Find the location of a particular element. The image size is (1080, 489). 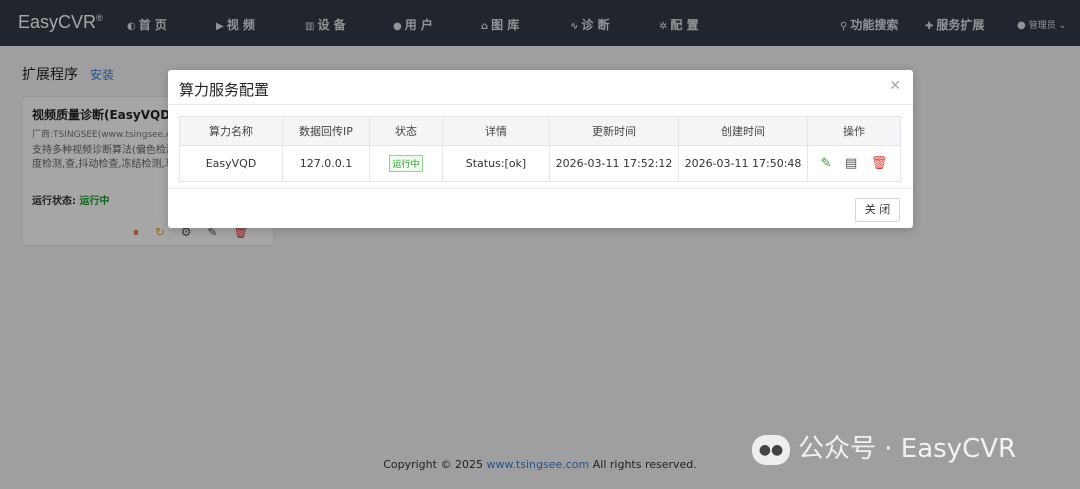

status-cell: 运行中 is located at coordinates (406, 163).